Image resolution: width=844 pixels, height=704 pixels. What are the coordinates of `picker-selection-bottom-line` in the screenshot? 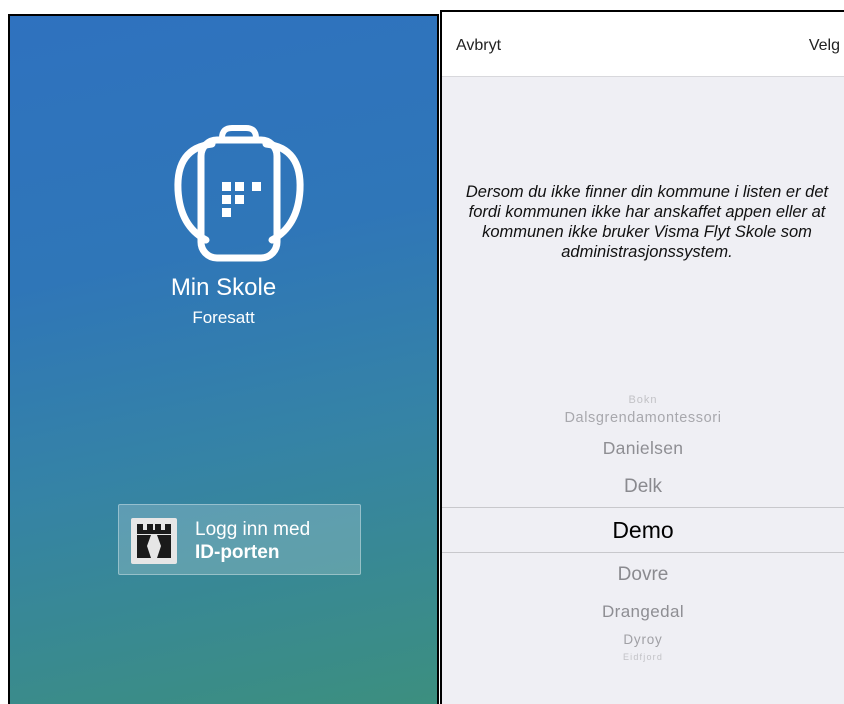 It's located at (643, 552).